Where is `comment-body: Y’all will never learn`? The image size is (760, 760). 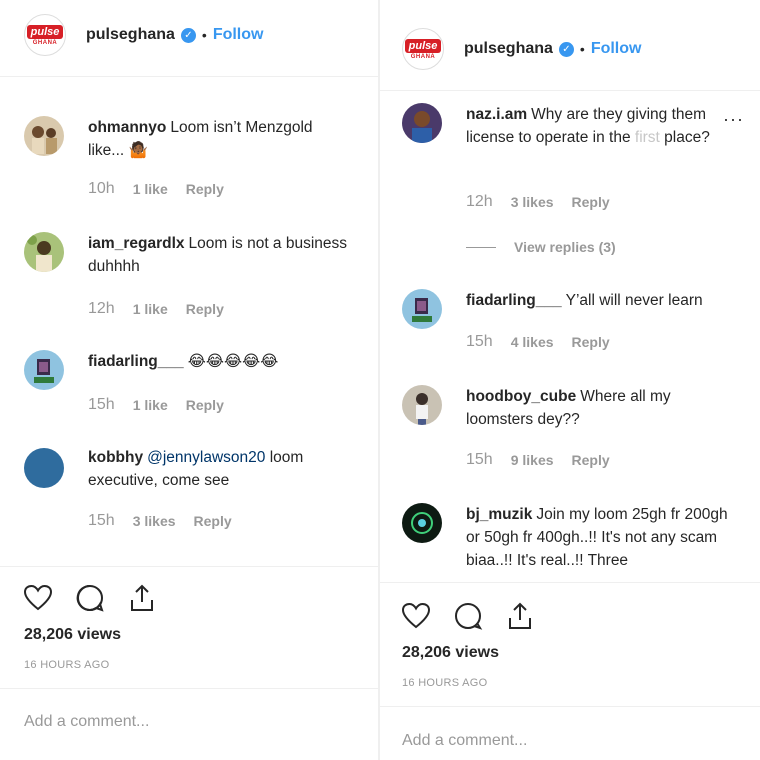
comment-body: Y’all will never learn is located at coordinates (634, 300).